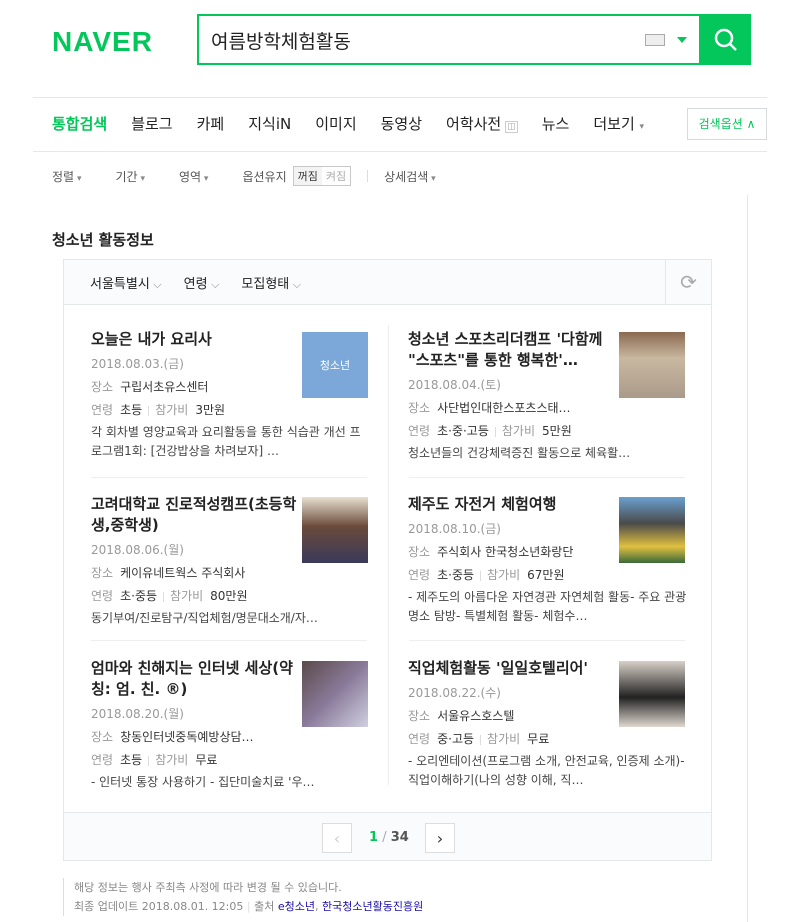  Describe the element at coordinates (211, 123) in the screenshot. I see `tab-cafe: 카페` at that location.